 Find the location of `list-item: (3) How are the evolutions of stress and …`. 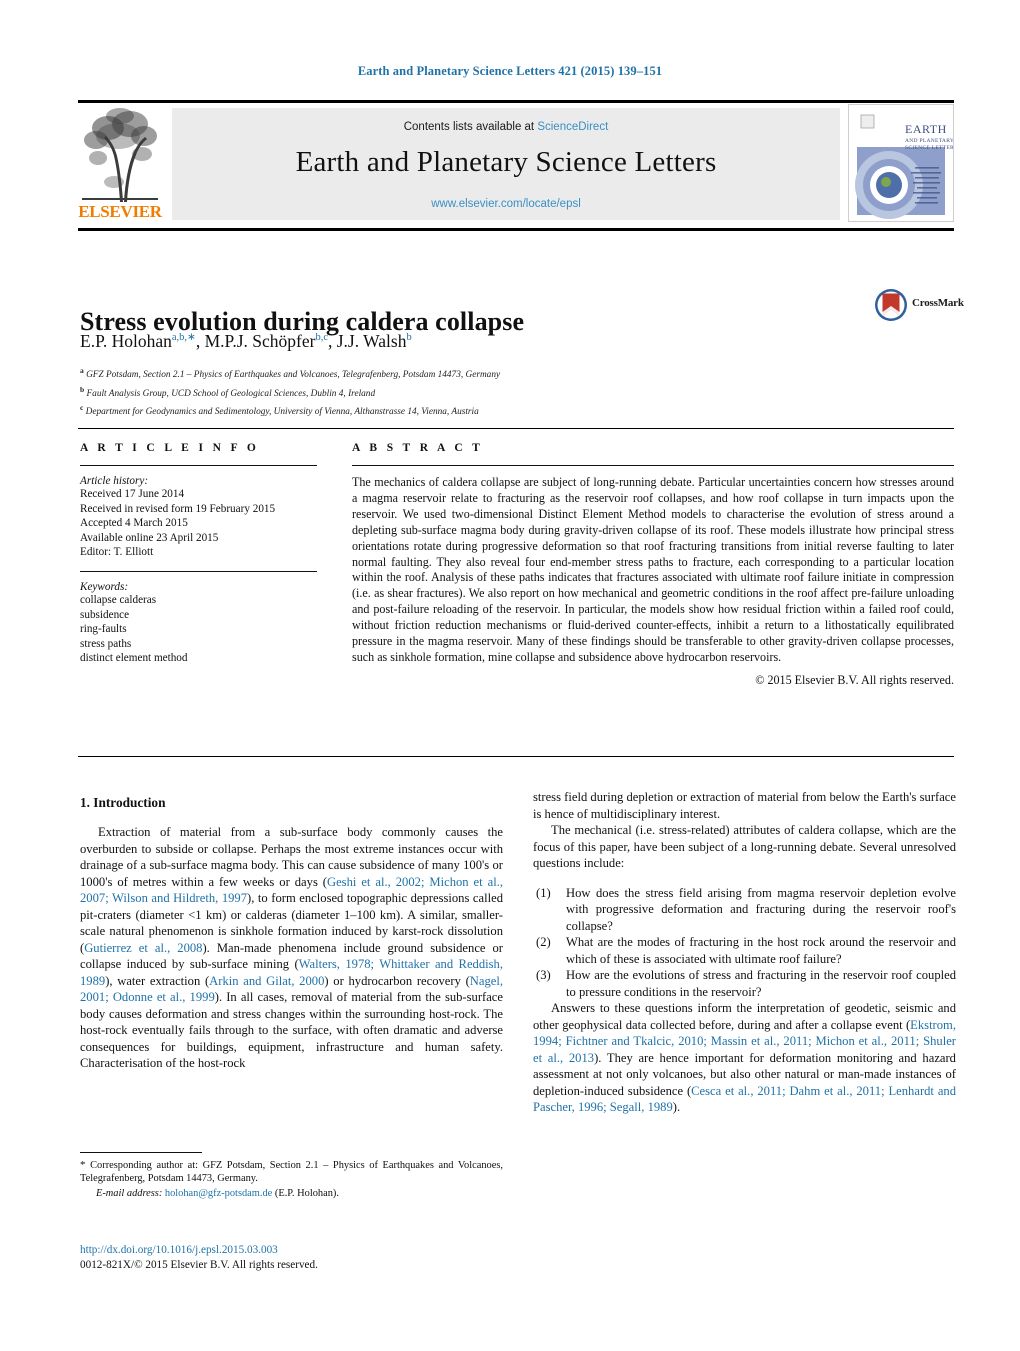

list-item: (3) How are the evolutions of stress and … is located at coordinates (744, 983).